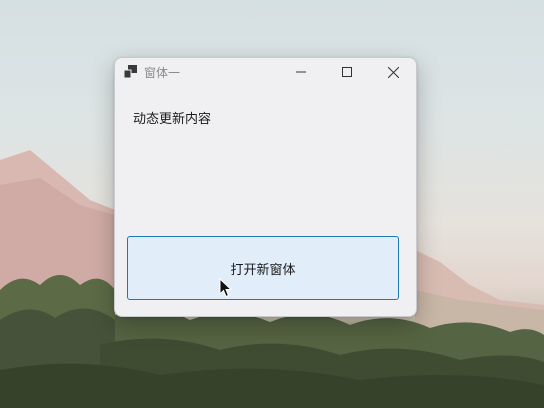 The image size is (544, 408). Describe the element at coordinates (265, 72) in the screenshot. I see `title-bar: 窗体一` at that location.